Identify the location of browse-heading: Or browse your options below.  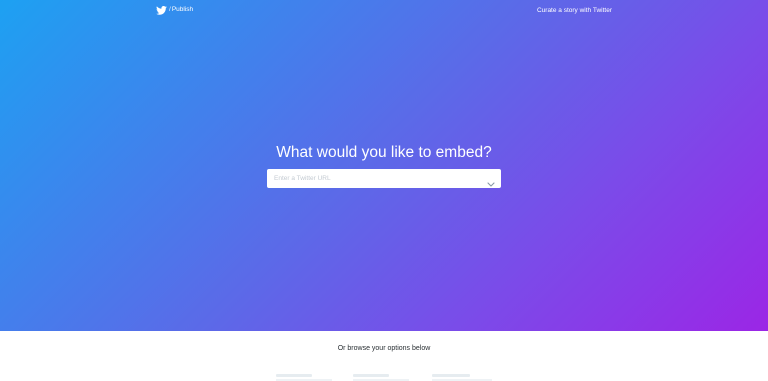
(384, 348).